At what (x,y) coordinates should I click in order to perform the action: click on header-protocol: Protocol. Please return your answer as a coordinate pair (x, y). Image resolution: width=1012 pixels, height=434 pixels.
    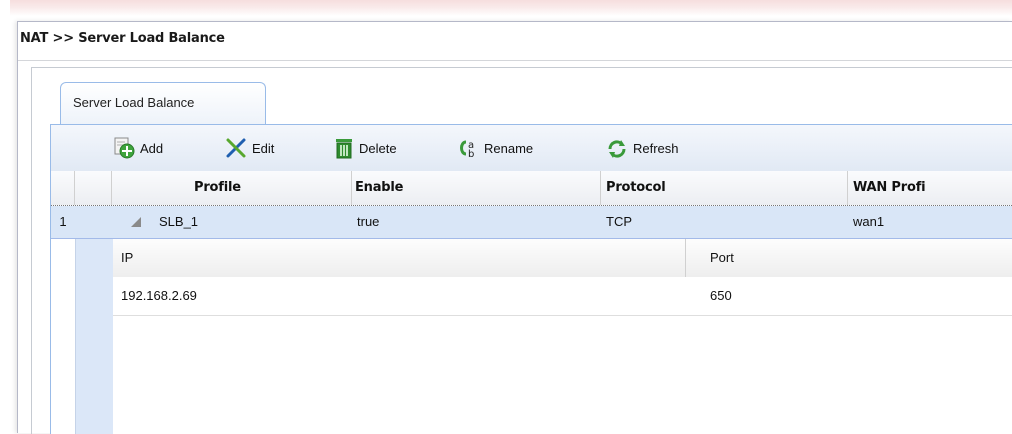
    Looking at the image, I should click on (724, 188).